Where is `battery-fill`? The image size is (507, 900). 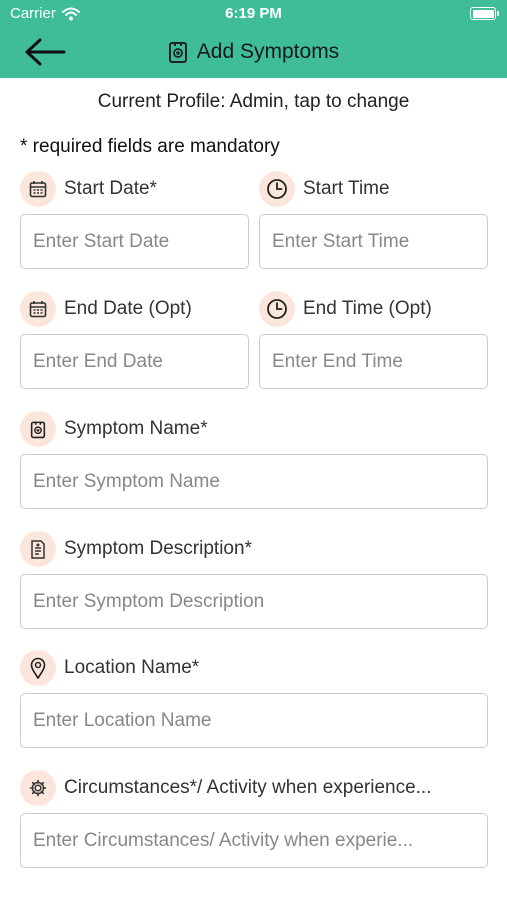
battery-fill is located at coordinates (483, 13).